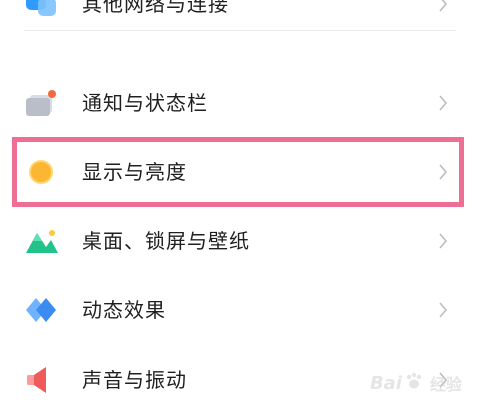 The image size is (480, 411). What do you see at coordinates (42, 241) in the screenshot?
I see `wallpaper-icon` at bounding box center [42, 241].